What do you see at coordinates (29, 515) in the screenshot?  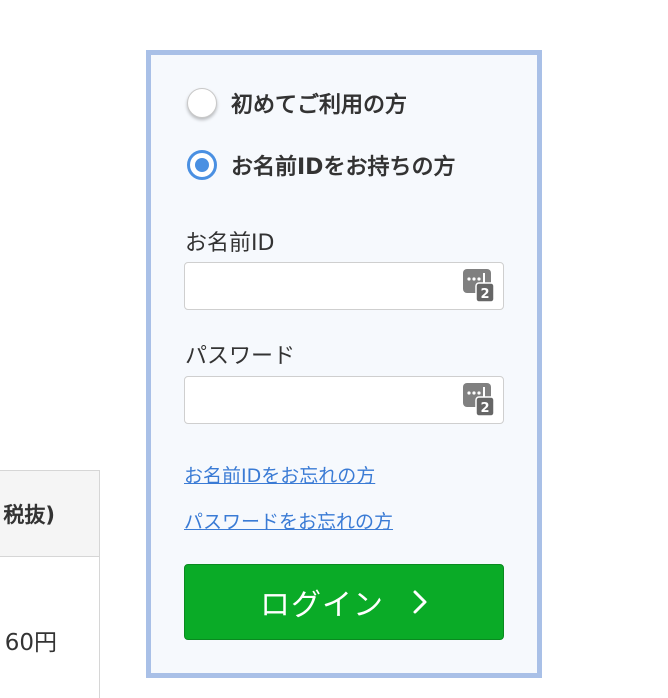 I see `price-table-header-text: 税抜)` at bounding box center [29, 515].